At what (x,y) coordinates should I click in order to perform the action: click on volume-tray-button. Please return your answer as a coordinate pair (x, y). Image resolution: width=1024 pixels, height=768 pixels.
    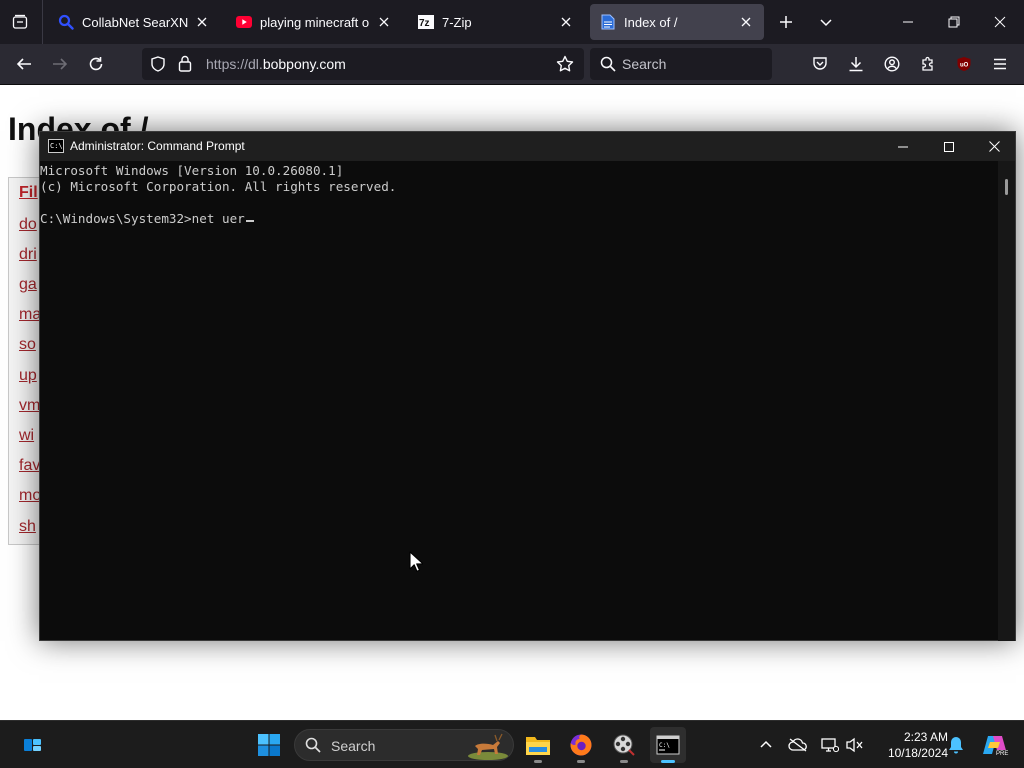
    Looking at the image, I should click on (855, 745).